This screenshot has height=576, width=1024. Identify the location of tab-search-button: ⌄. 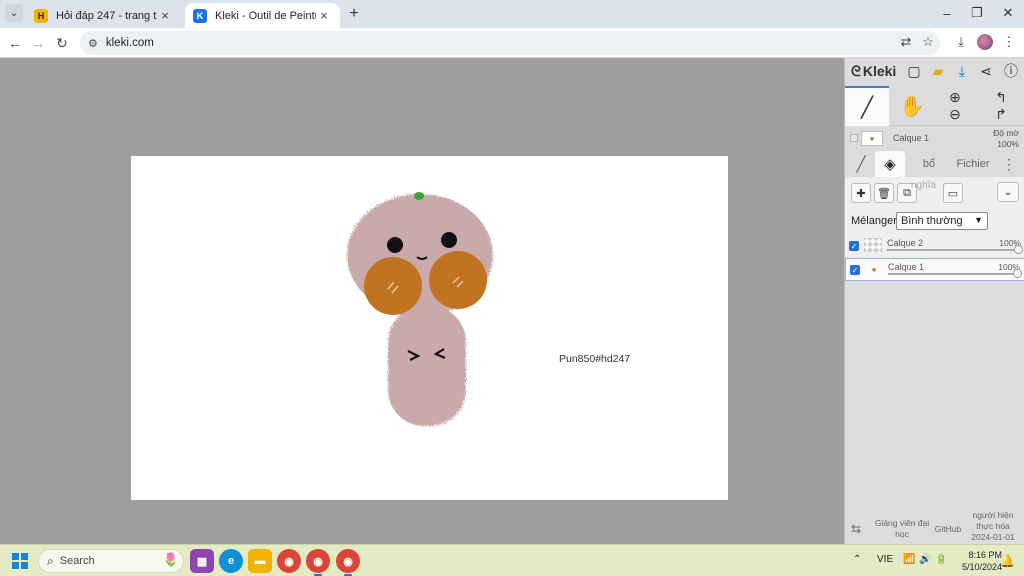
(14, 13).